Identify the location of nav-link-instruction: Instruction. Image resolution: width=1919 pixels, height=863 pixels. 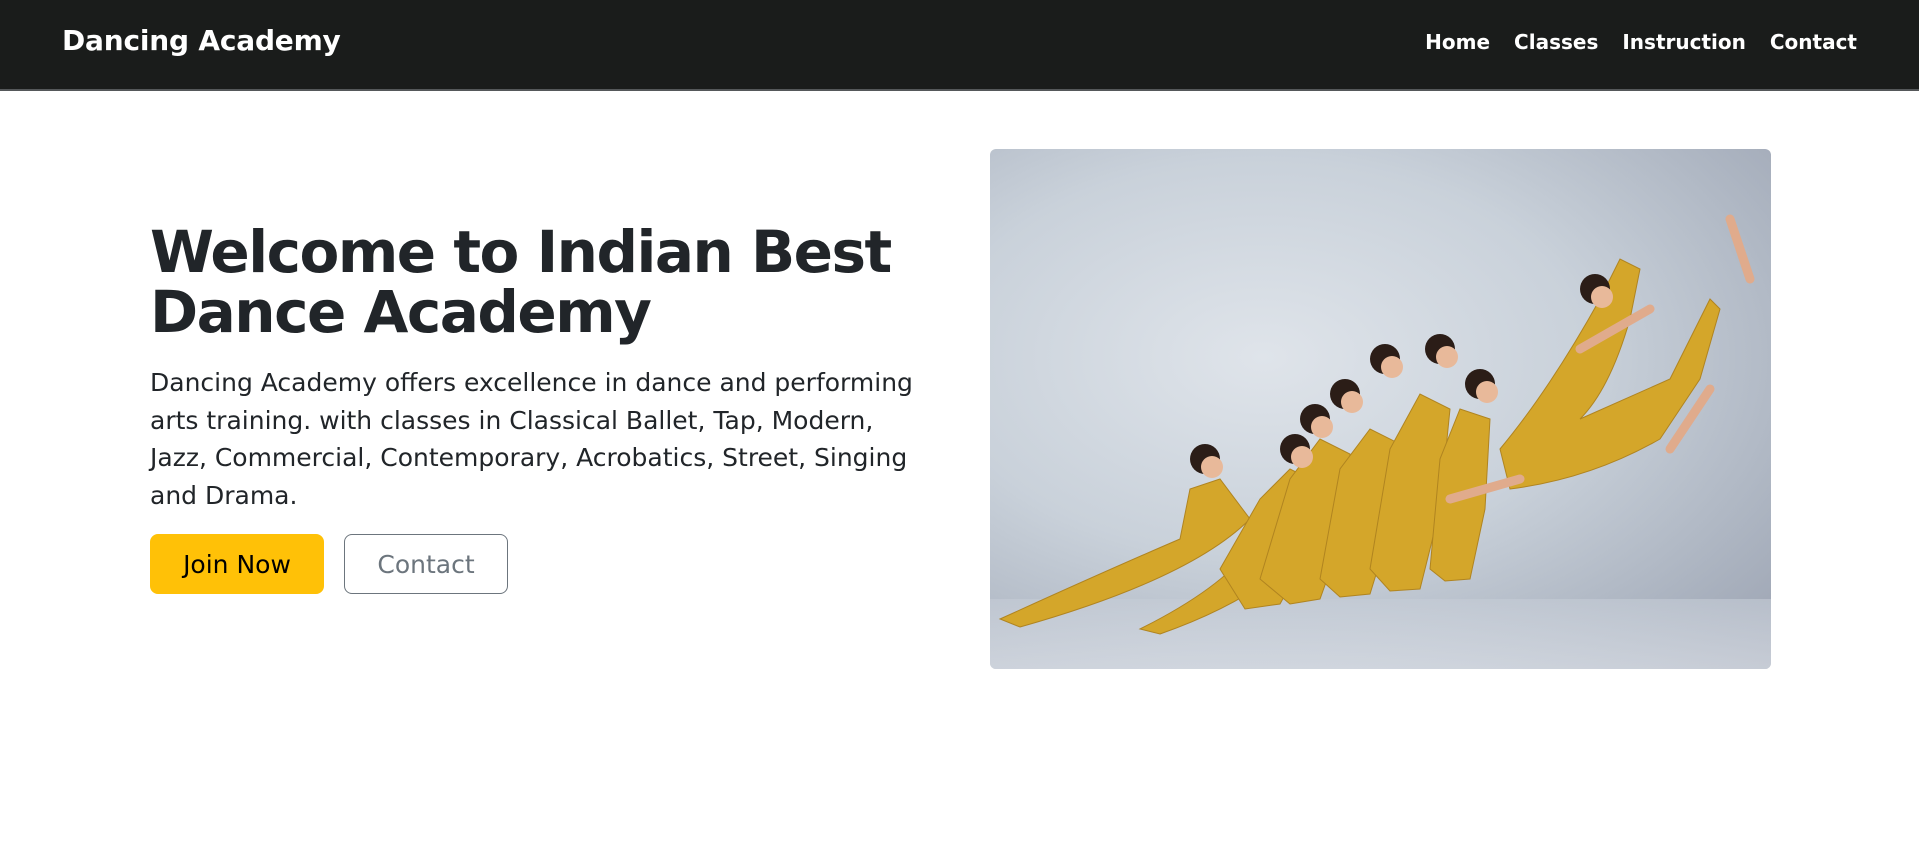
(1684, 42).